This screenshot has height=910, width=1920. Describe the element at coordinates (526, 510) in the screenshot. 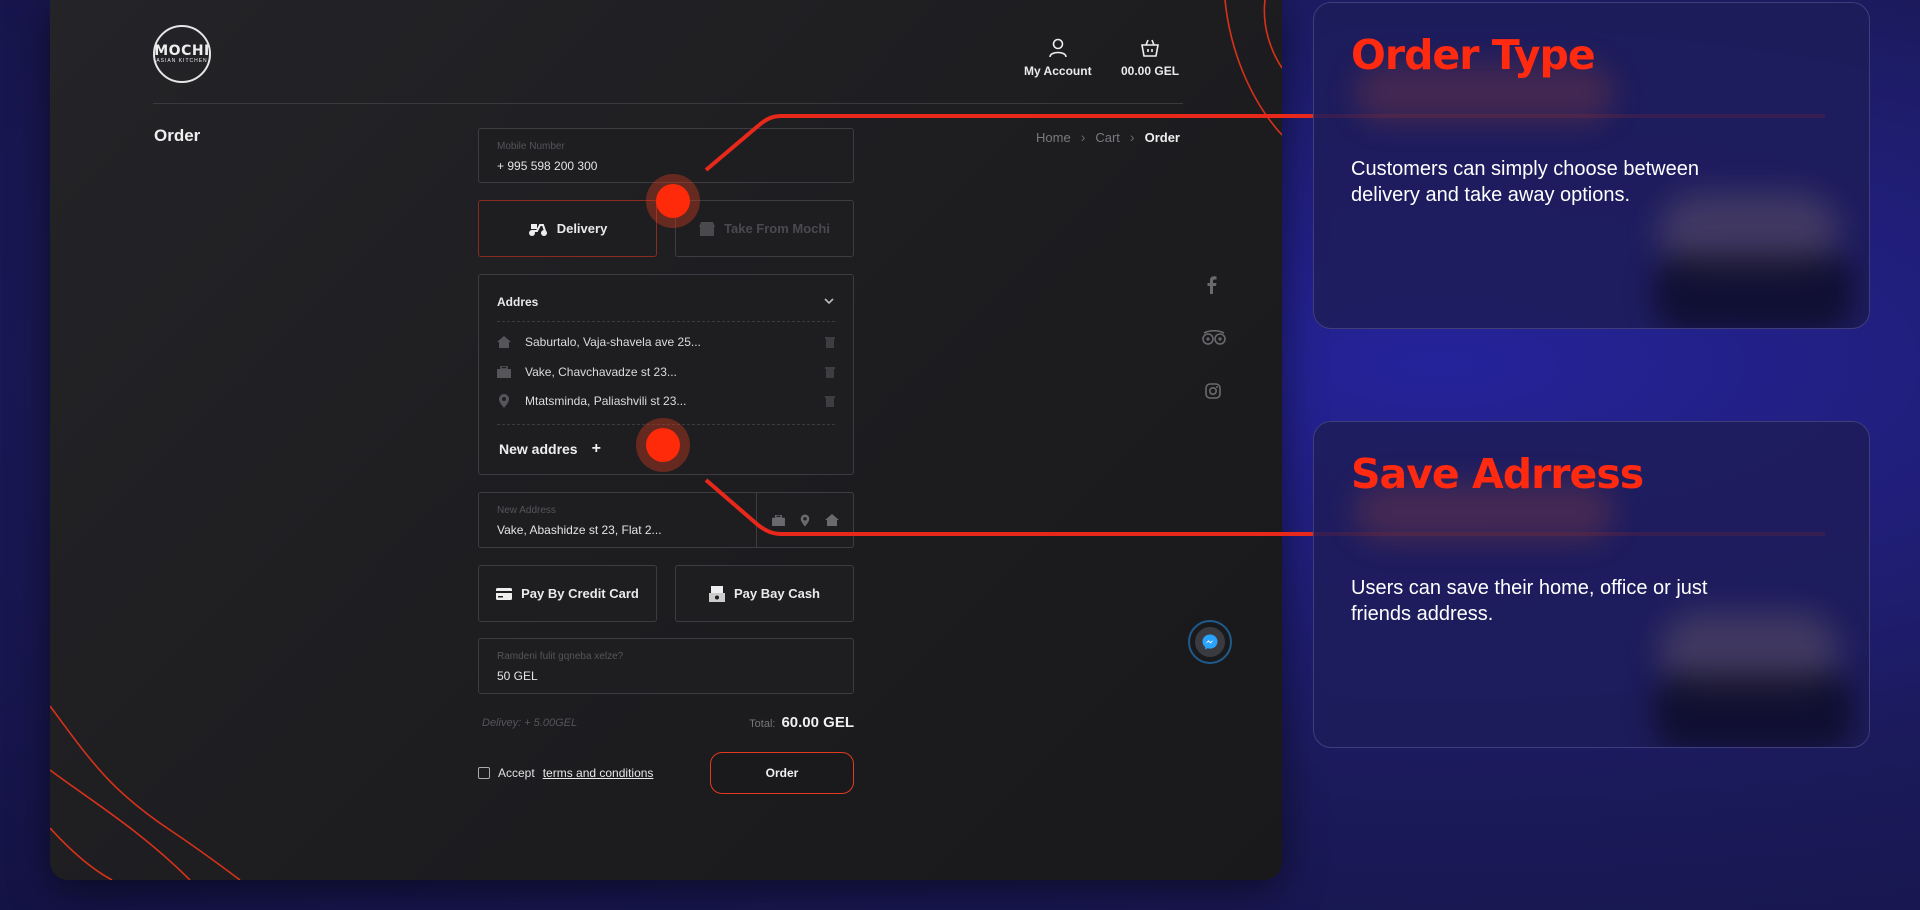

I see `new-address-field-label: New Address` at that location.